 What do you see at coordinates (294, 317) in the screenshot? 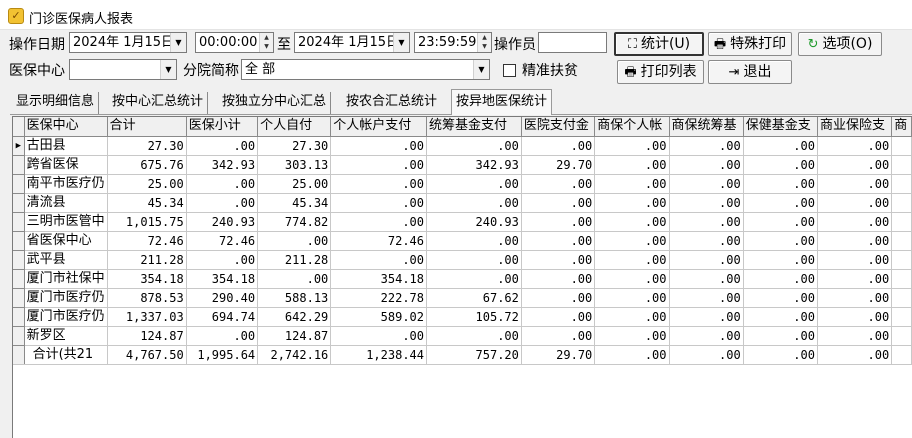
I see `cell-amount: 642.29` at bounding box center [294, 317].